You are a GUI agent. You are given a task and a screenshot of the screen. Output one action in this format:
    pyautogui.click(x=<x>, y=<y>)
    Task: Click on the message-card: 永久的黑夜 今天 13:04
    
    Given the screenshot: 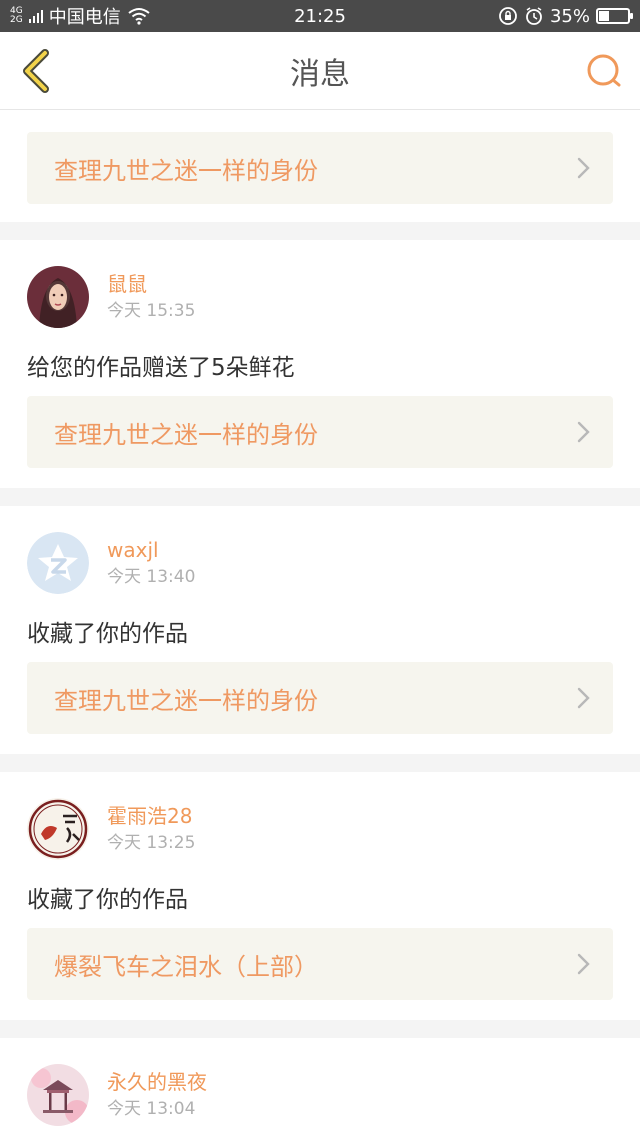 What is the action you would take?
    pyautogui.click(x=320, y=1088)
    